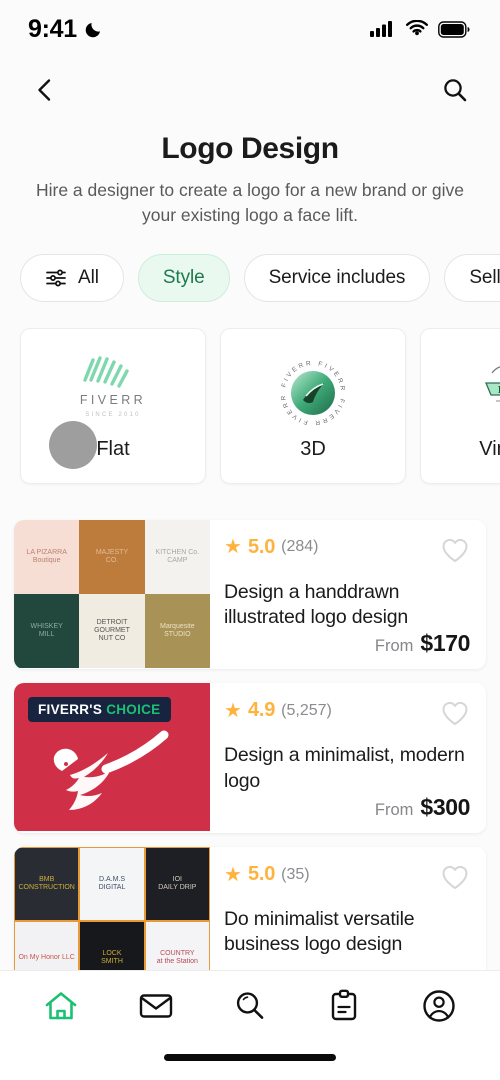 This screenshot has height=1080, width=500. I want to click on search-button, so click(455, 90).